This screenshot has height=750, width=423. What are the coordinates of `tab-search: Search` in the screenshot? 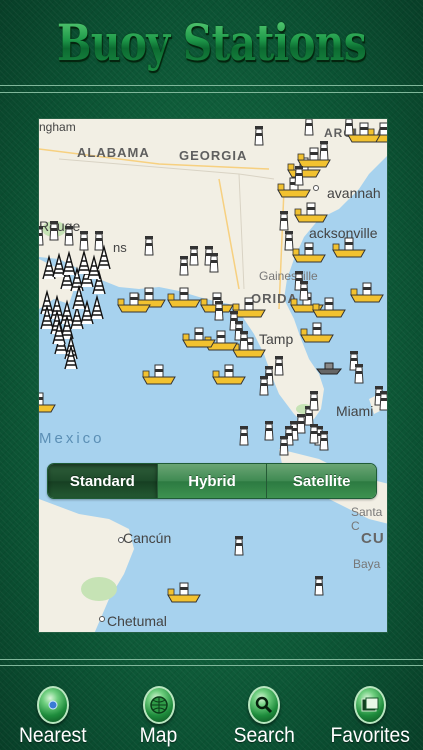 It's located at (265, 708).